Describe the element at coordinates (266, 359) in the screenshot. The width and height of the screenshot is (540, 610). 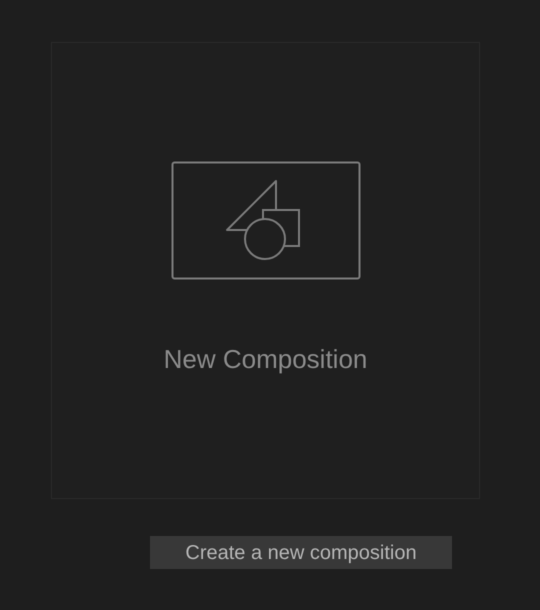
I see `card-label: New Composition` at that location.